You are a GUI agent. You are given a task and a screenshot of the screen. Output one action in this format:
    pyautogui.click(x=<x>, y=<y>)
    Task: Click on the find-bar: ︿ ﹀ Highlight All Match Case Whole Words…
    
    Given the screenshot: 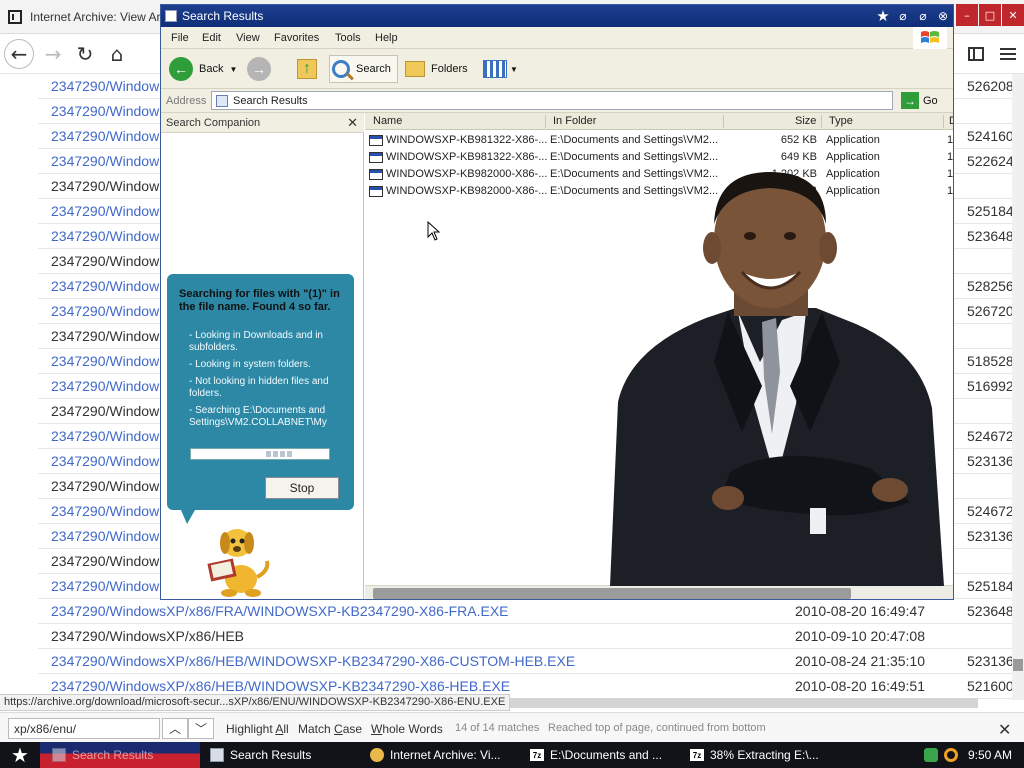 What is the action you would take?
    pyautogui.click(x=512, y=727)
    